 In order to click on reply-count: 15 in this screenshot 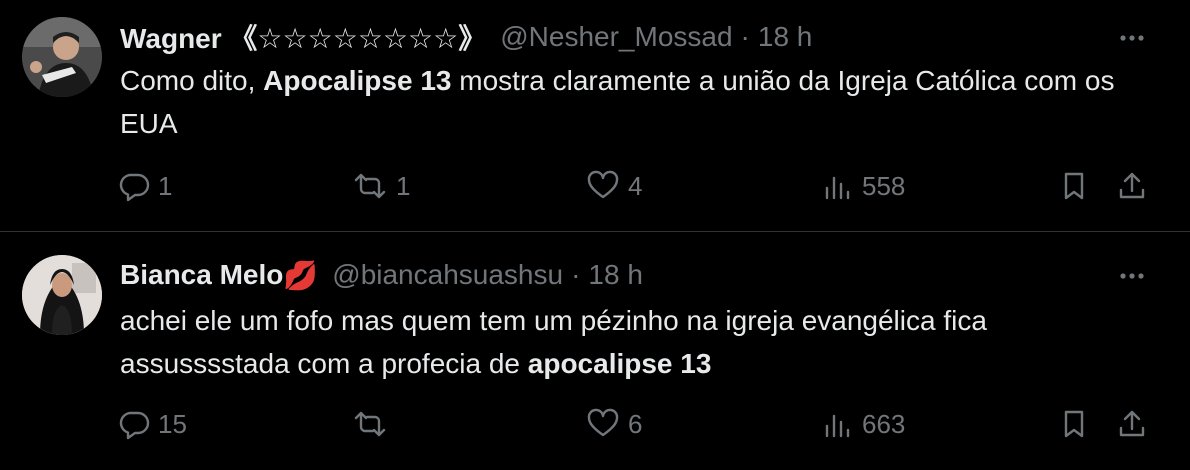, I will do `click(172, 423)`.